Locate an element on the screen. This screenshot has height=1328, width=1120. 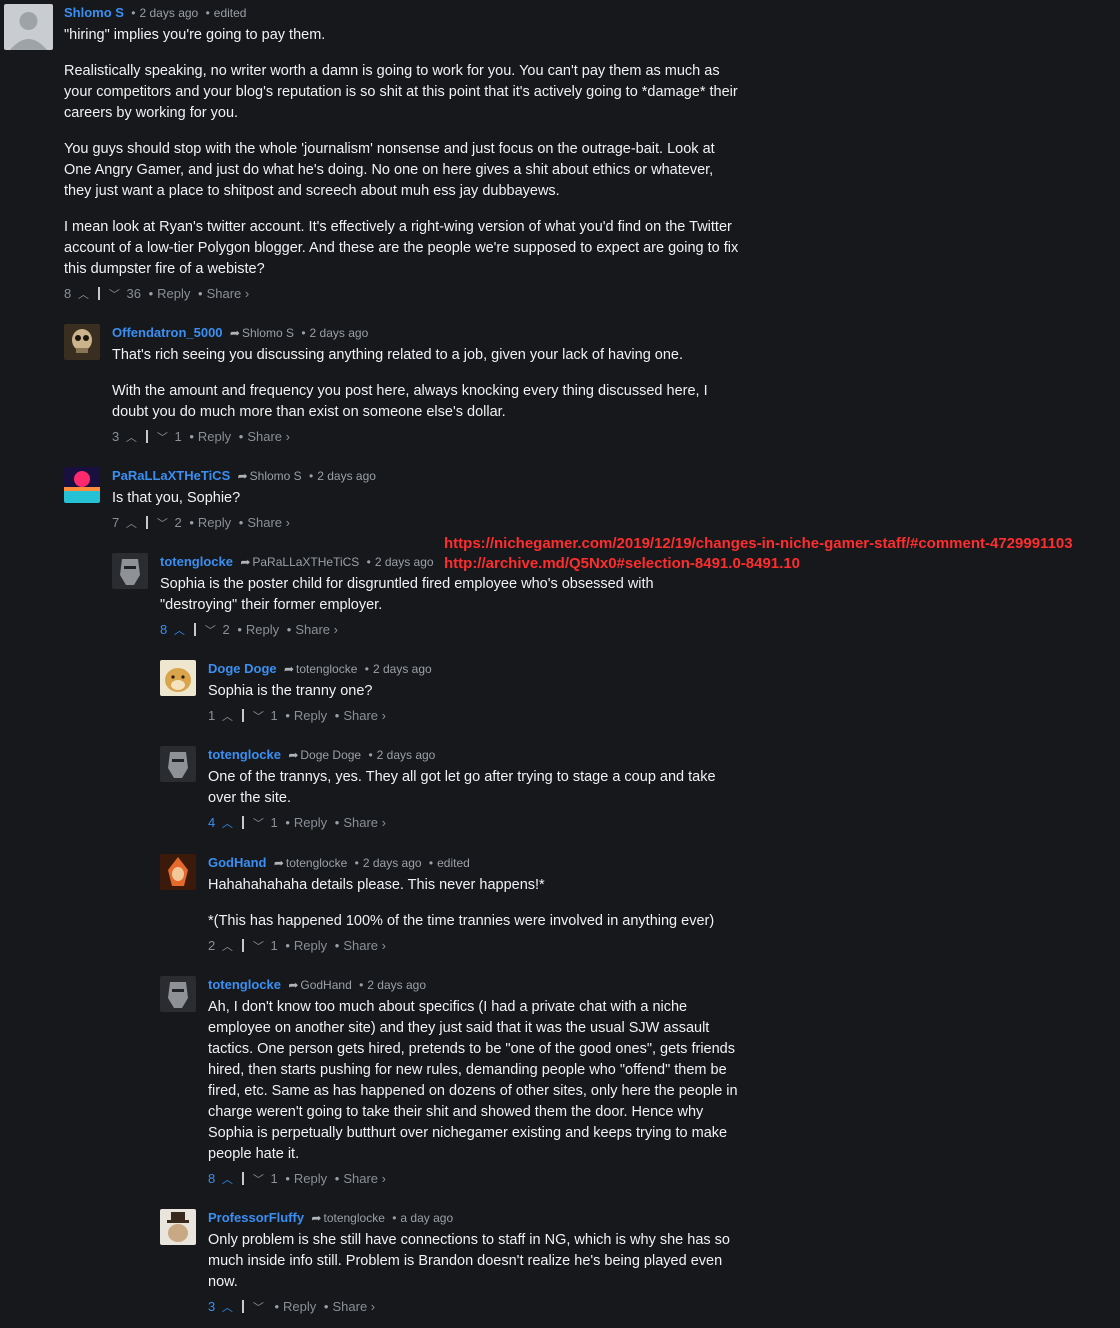
downvote-count: 2 is located at coordinates (226, 629).